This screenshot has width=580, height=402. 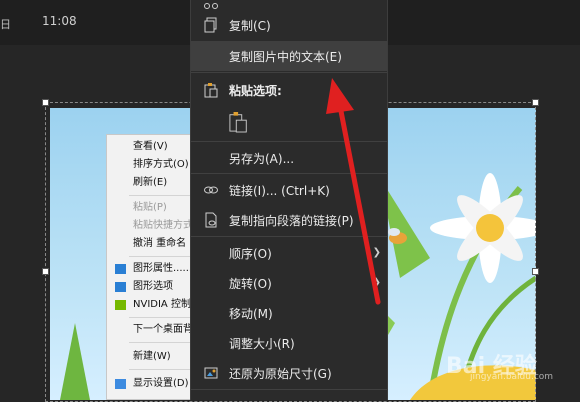 What do you see at coordinates (279, 191) in the screenshot?
I see `menu-item-label: 链接(I)... (Ctrl+K)` at bounding box center [279, 191].